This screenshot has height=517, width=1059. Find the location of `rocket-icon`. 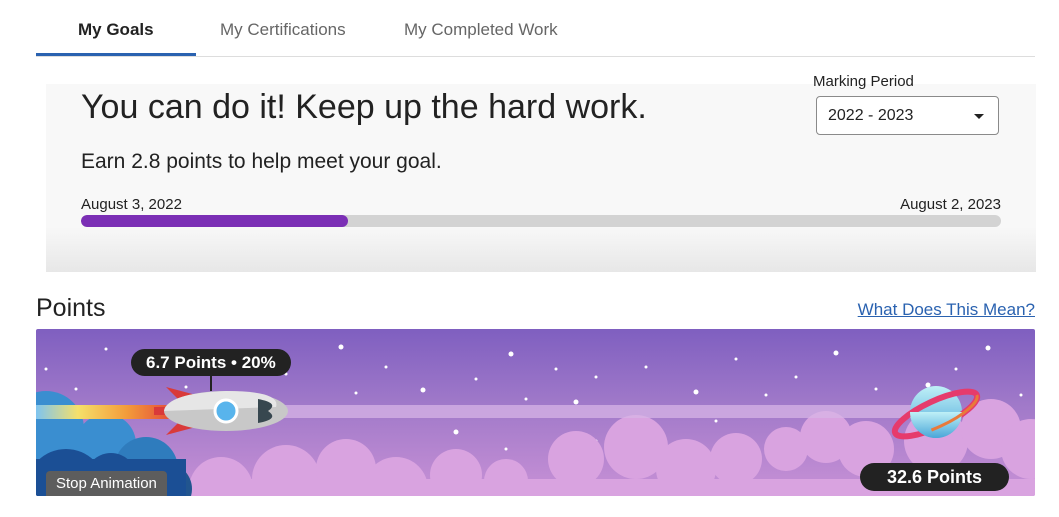

rocket-icon is located at coordinates (221, 405).